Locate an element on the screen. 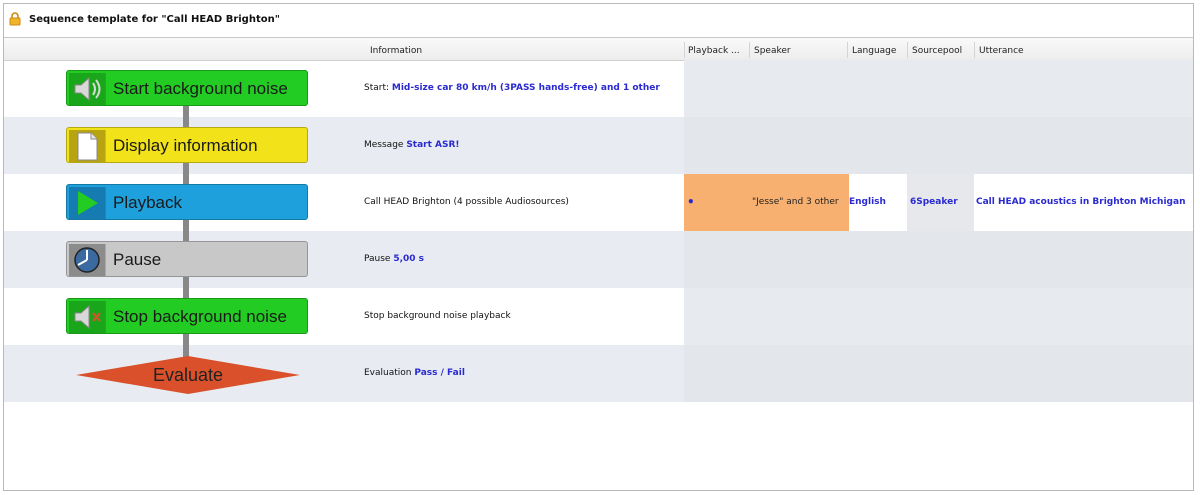  step-pause: Pause is located at coordinates (187, 259).